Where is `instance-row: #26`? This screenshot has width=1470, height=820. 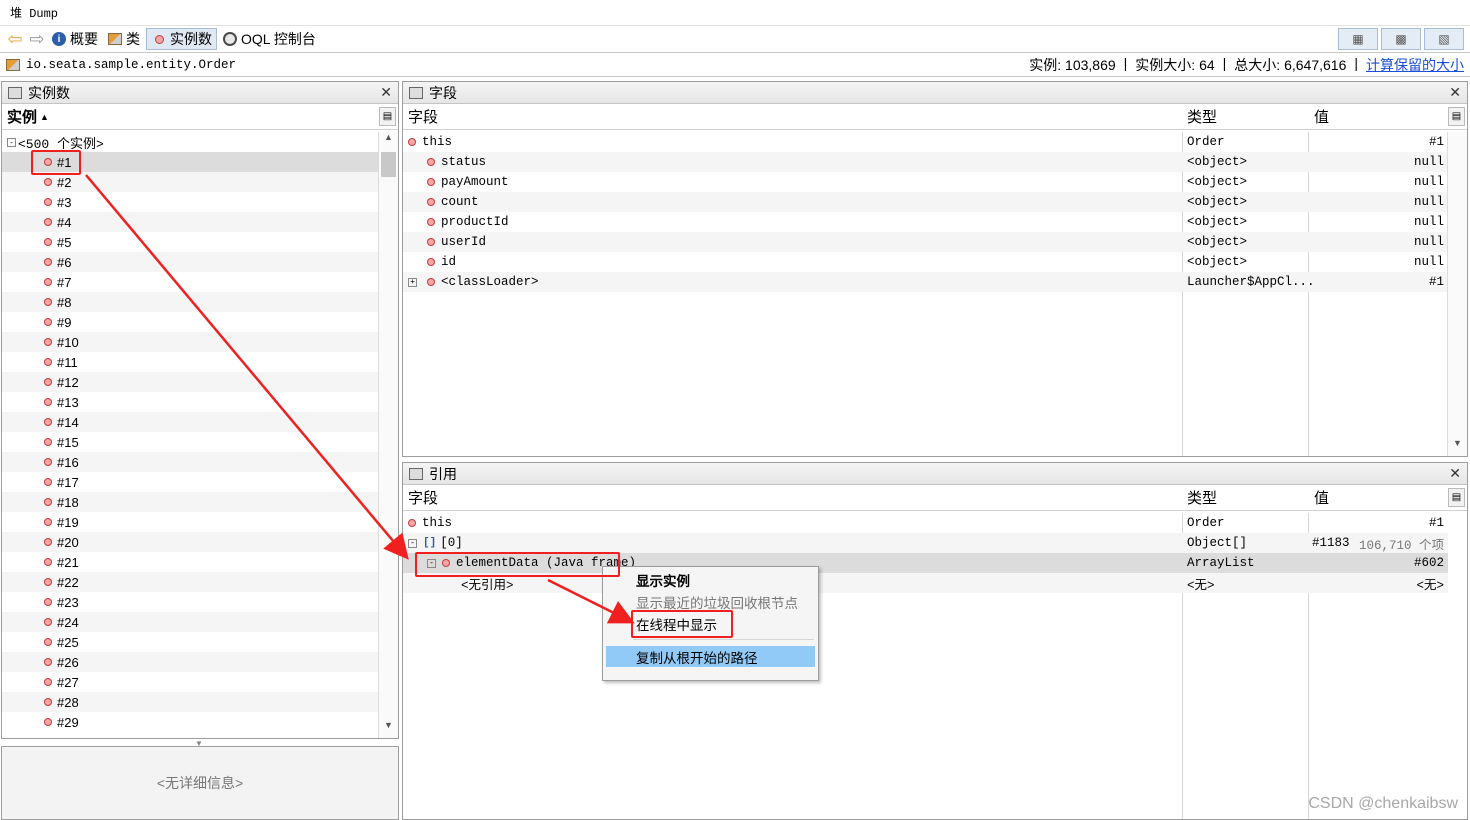
instance-row: #26 is located at coordinates (190, 662).